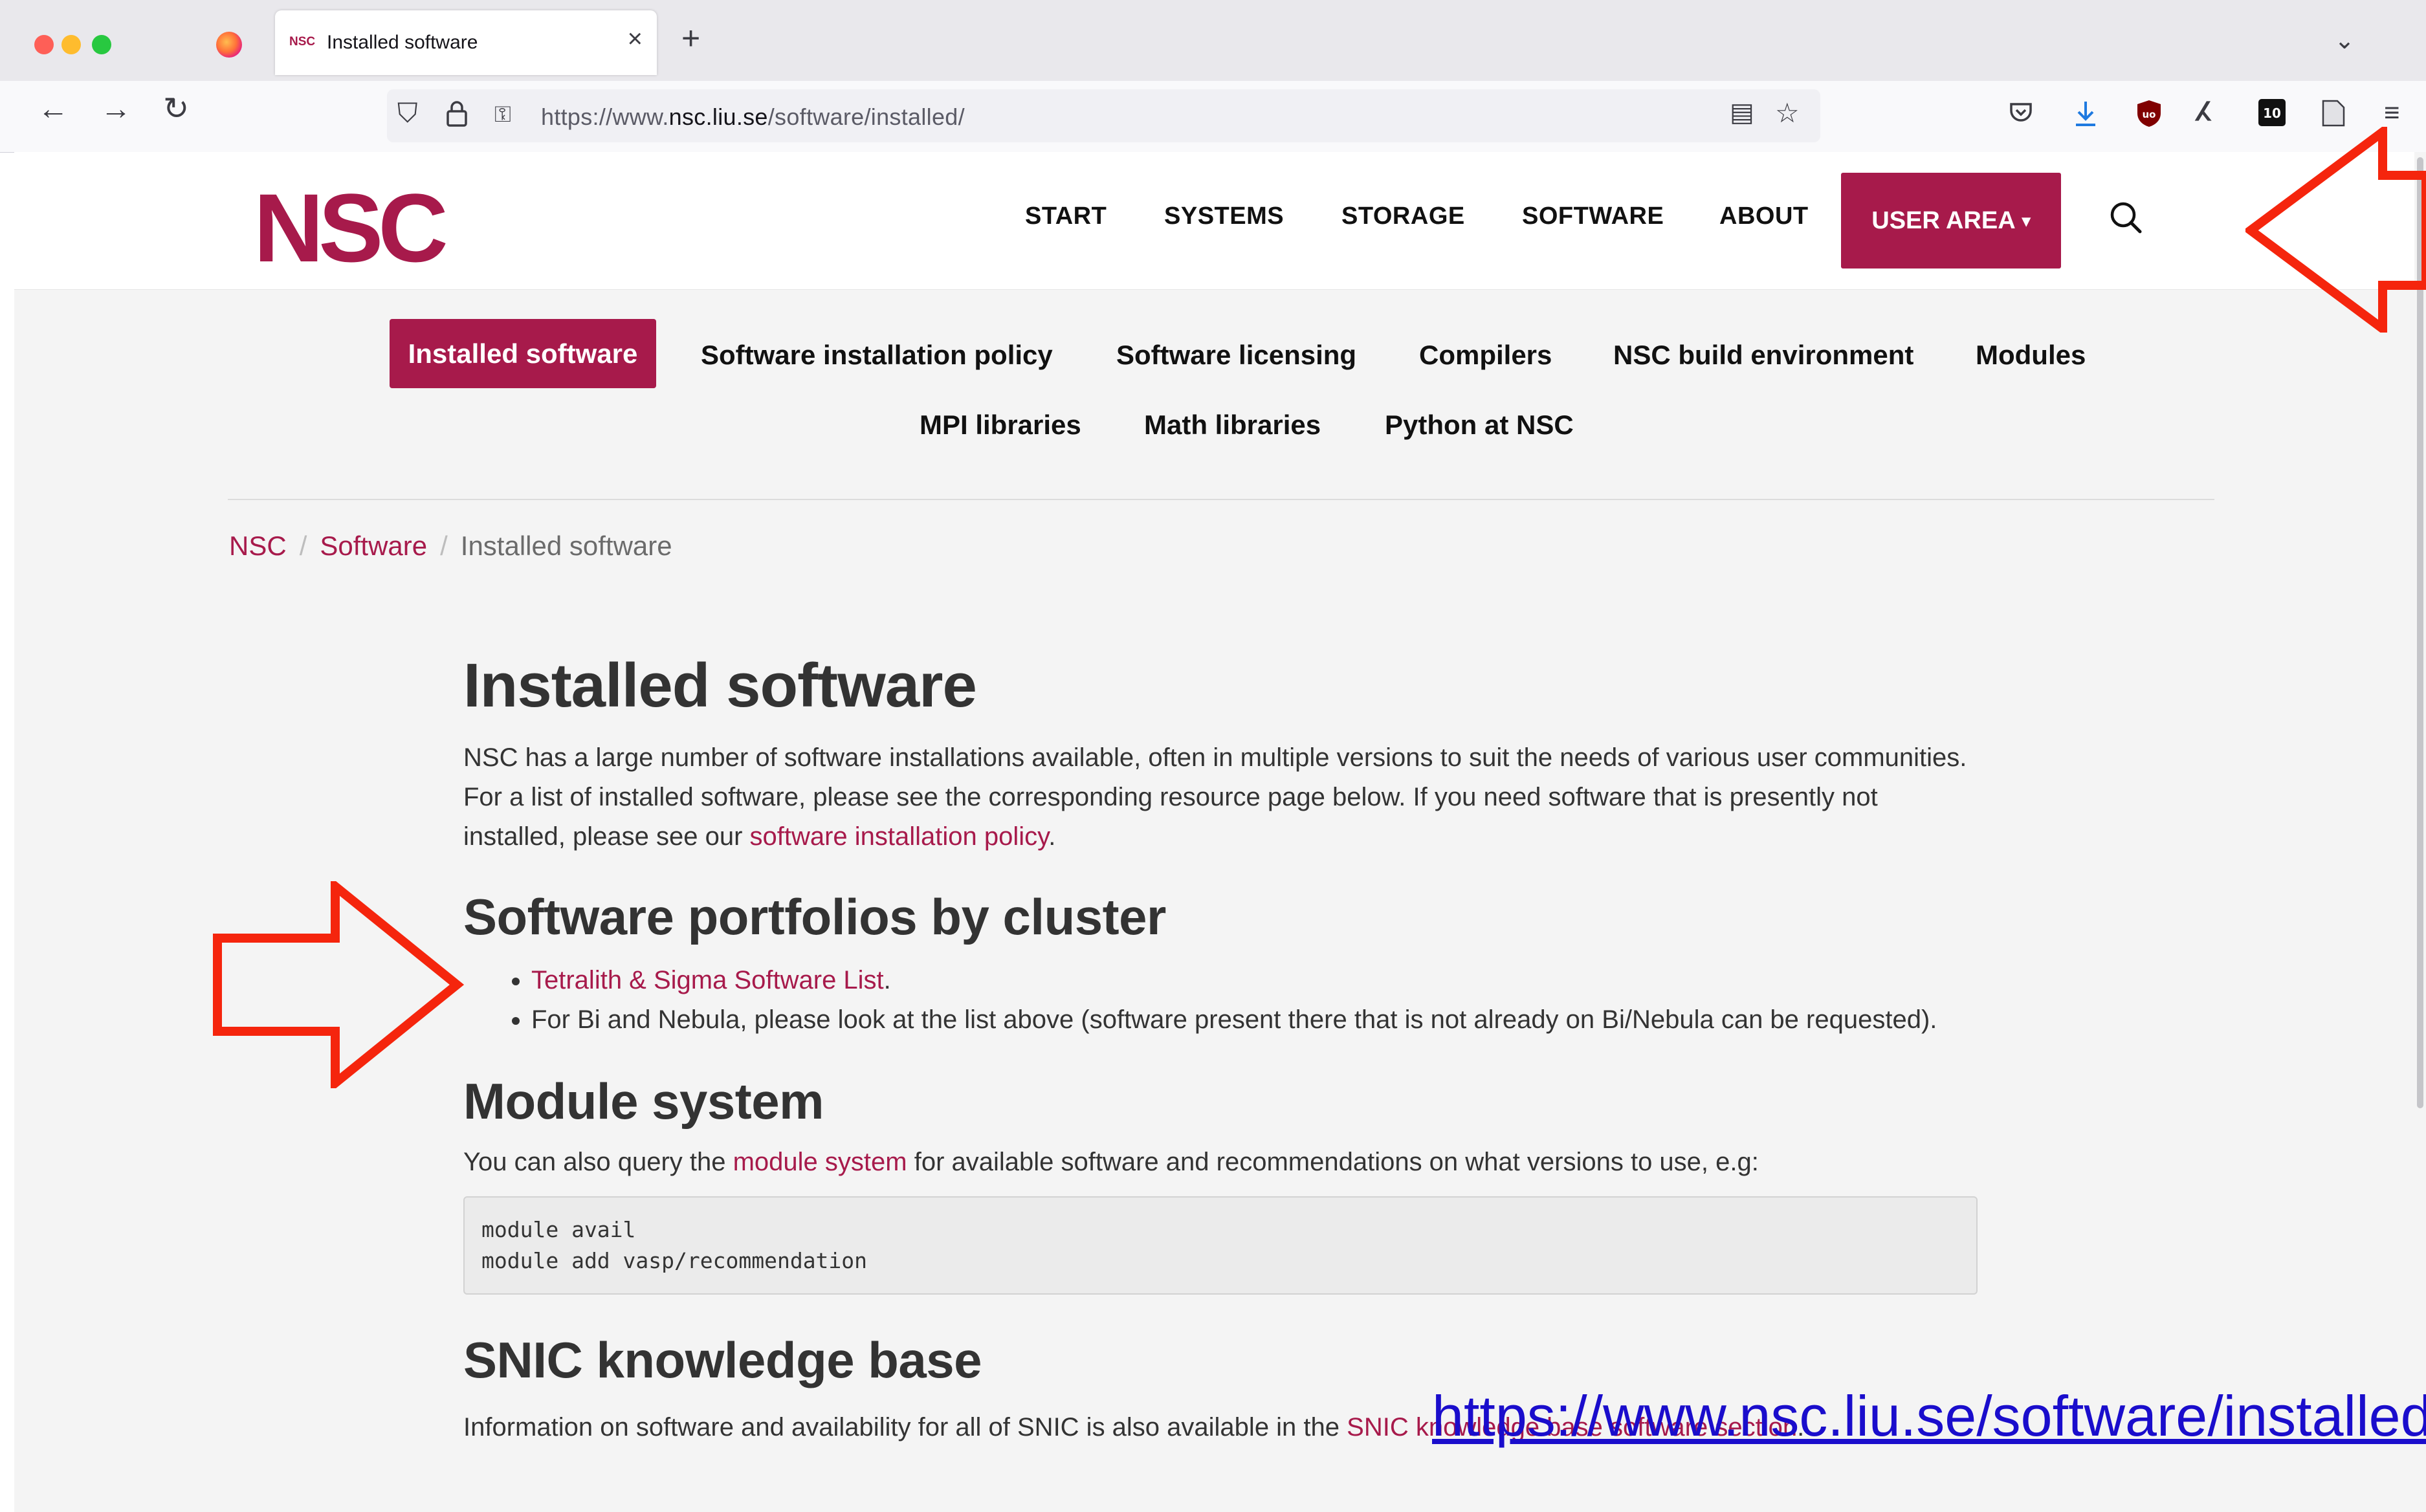 The width and height of the screenshot is (2426, 1512). I want to click on window-minimize-button, so click(71, 45).